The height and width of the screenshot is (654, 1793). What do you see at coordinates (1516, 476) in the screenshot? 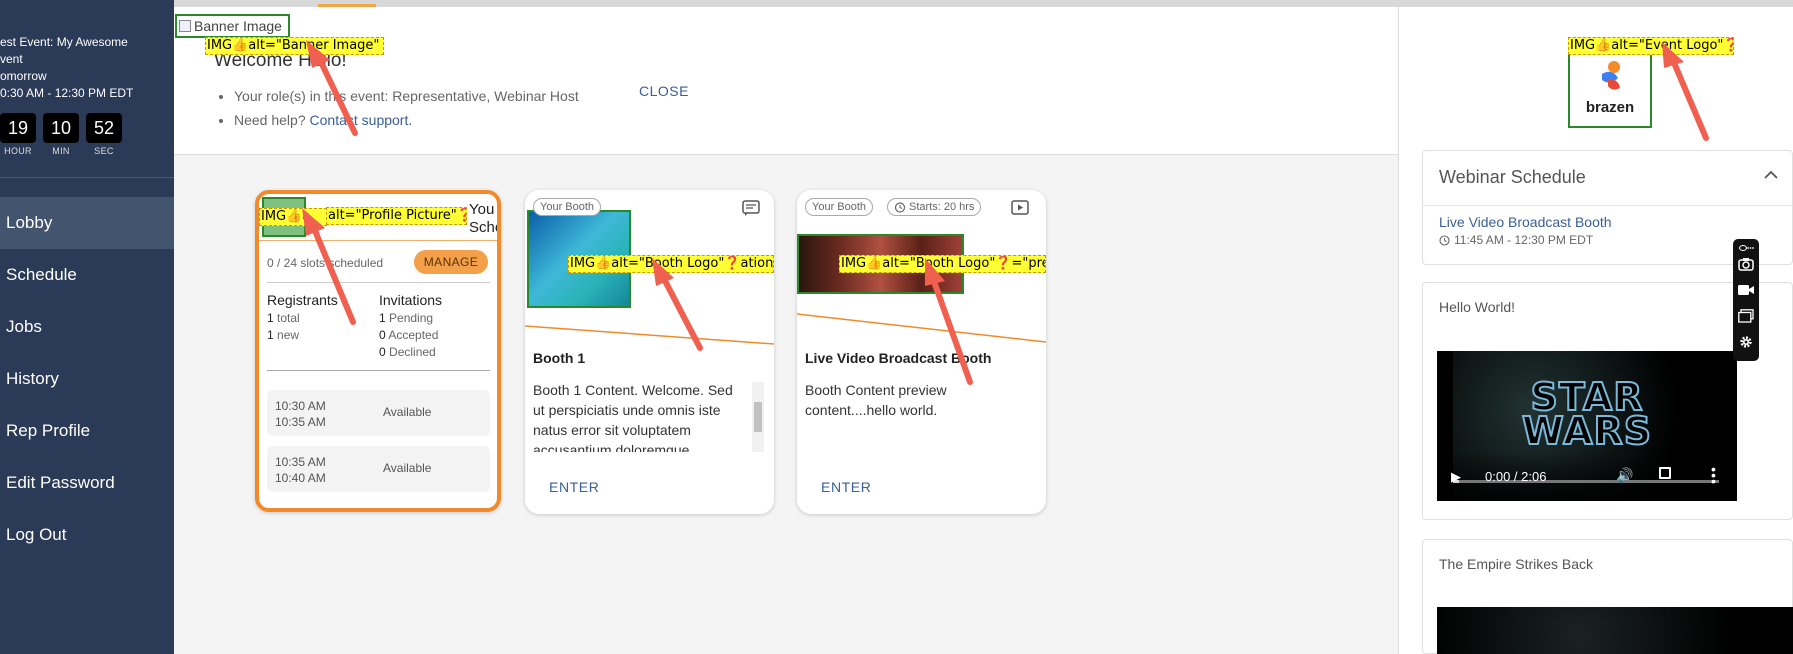
I see `video-time: 0:00 / 2:06` at bounding box center [1516, 476].